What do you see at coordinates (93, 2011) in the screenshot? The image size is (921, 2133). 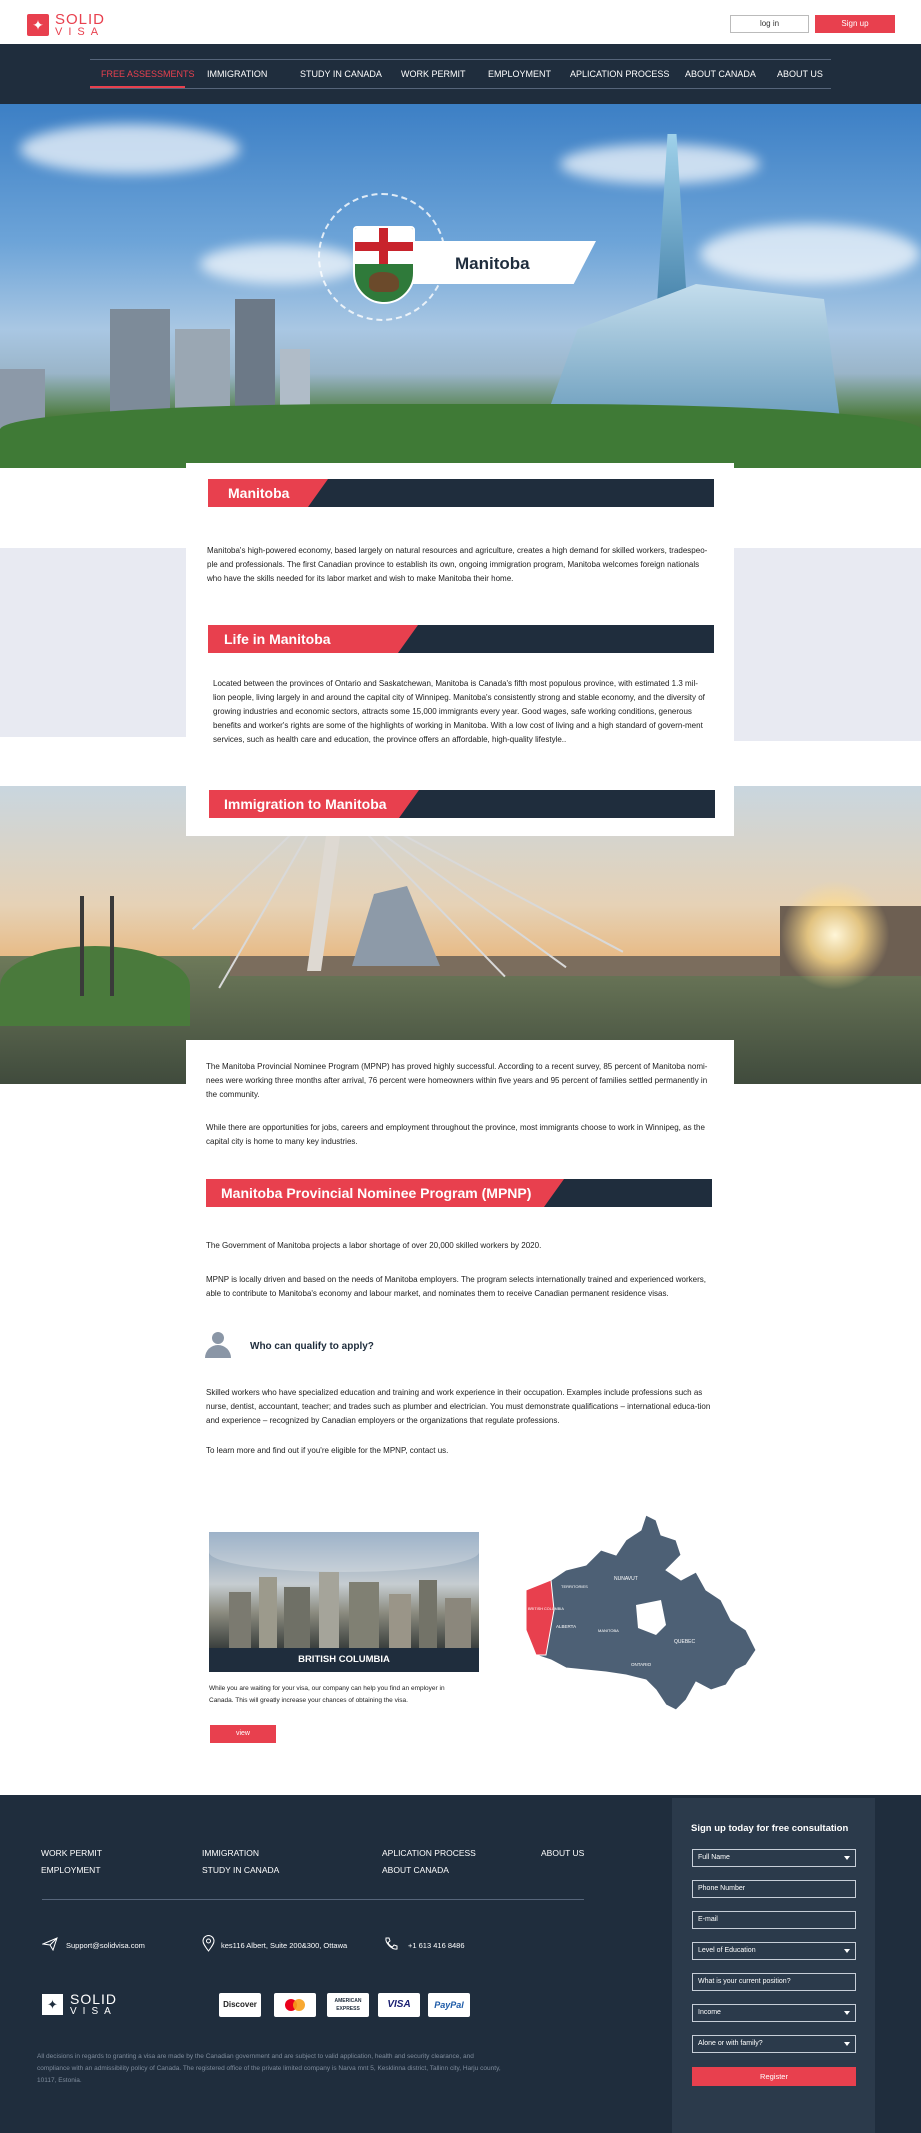 I see `footer-logo-bottom: VISA` at bounding box center [93, 2011].